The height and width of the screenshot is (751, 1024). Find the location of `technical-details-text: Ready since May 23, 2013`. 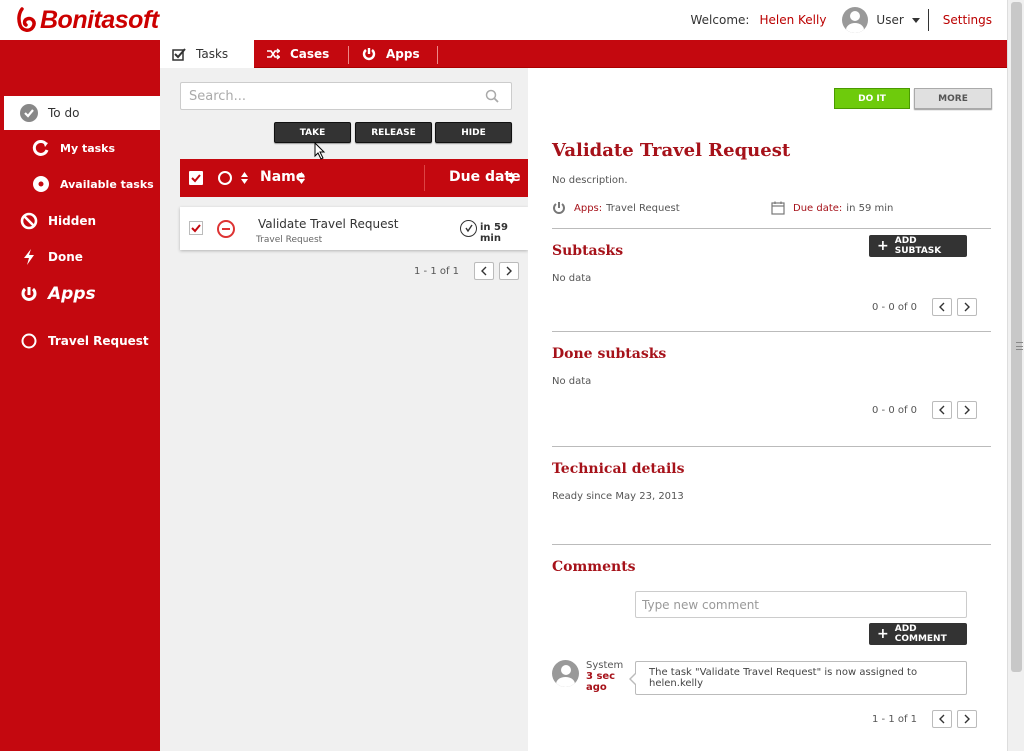

technical-details-text: Ready since May 23, 2013 is located at coordinates (618, 496).